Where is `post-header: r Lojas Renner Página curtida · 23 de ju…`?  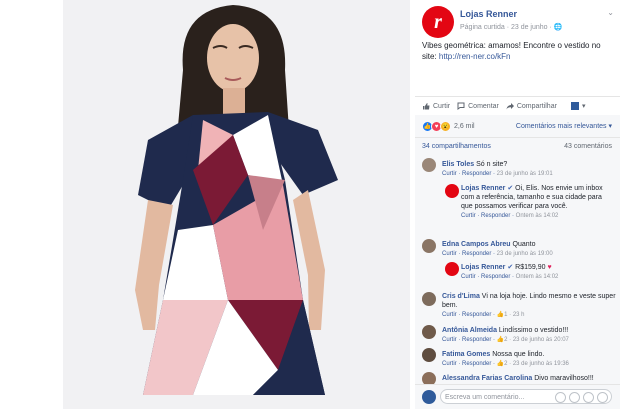 post-header: r Lojas Renner Página curtida · 23 de ju… is located at coordinates (521, 22).